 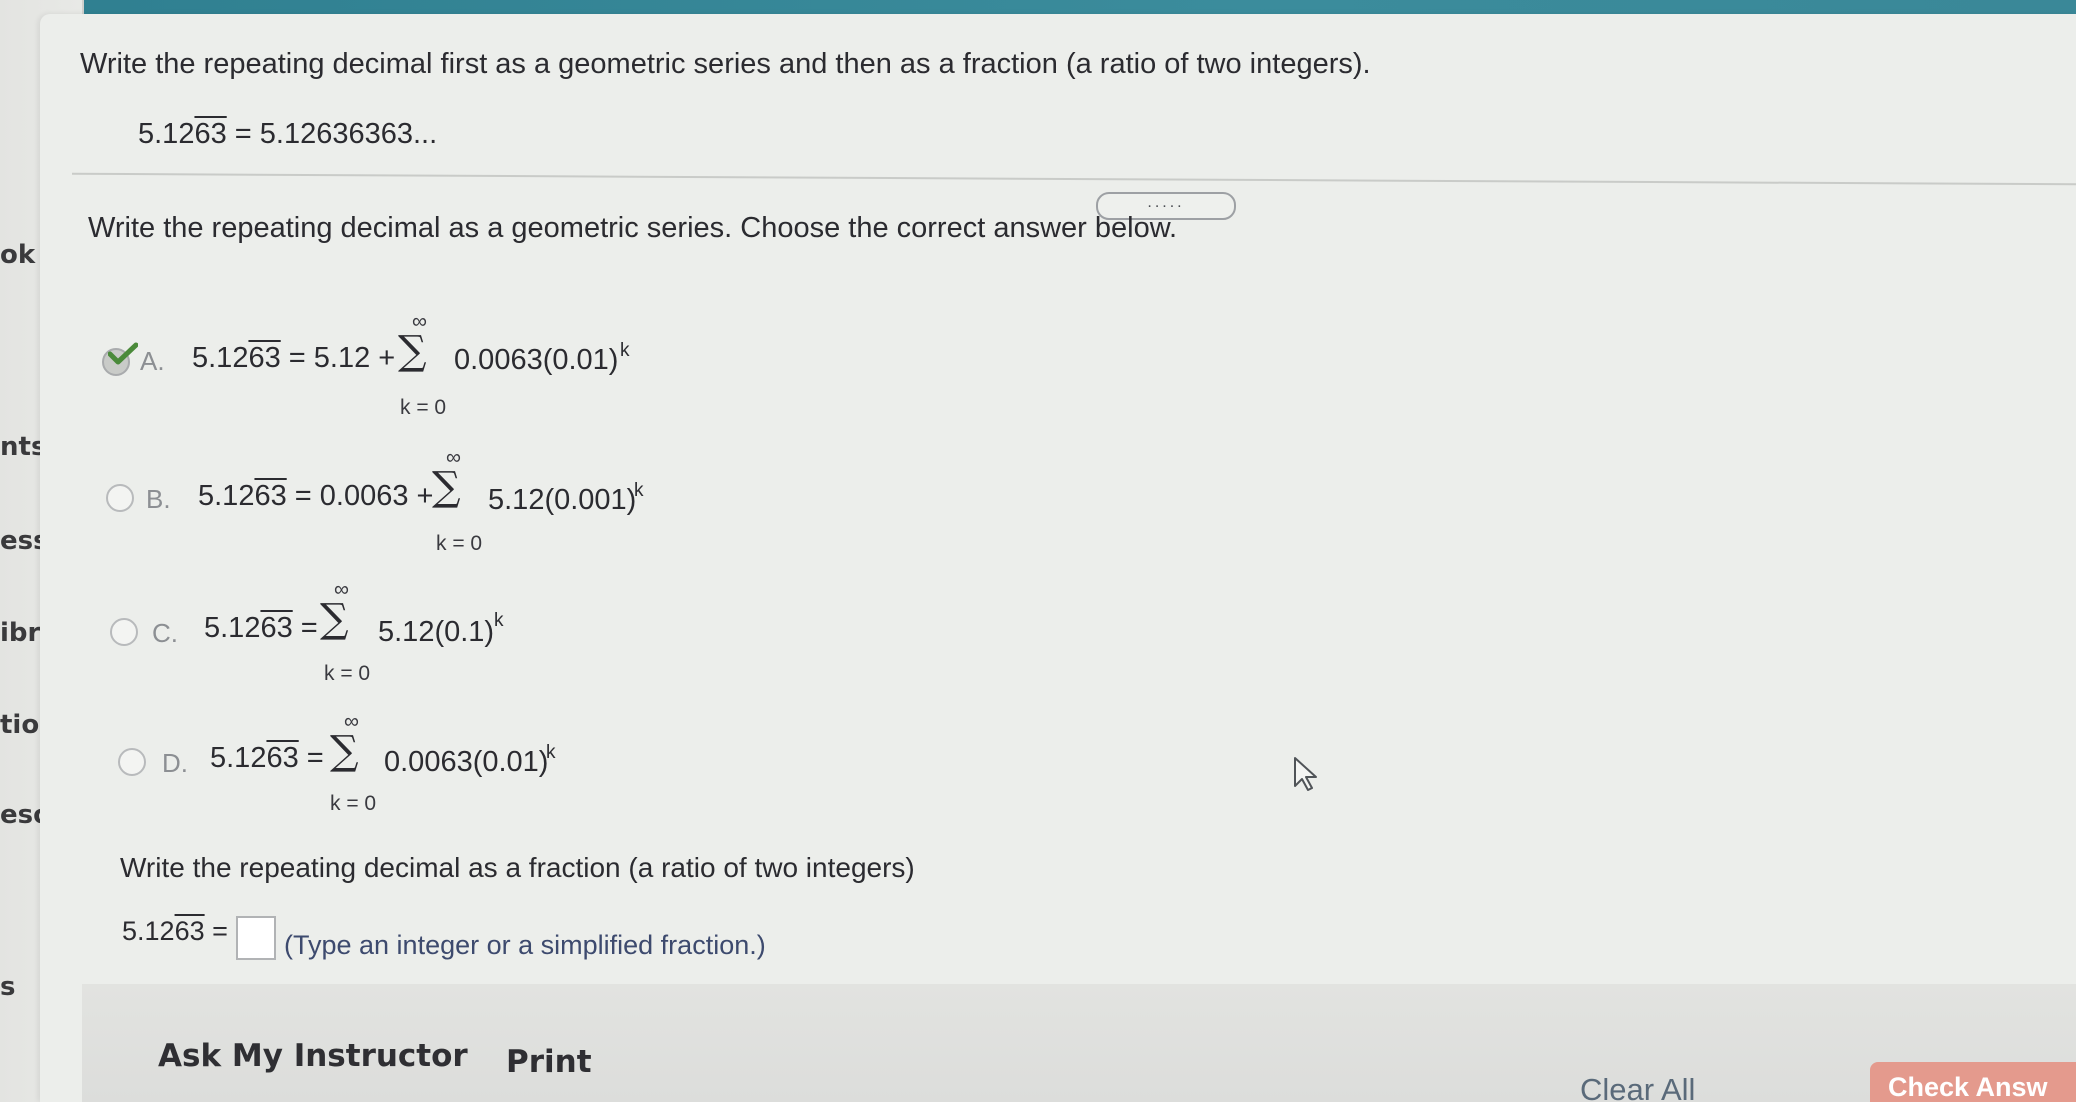 What do you see at coordinates (311, 758) in the screenshot?
I see `choice-d-lead: =` at bounding box center [311, 758].